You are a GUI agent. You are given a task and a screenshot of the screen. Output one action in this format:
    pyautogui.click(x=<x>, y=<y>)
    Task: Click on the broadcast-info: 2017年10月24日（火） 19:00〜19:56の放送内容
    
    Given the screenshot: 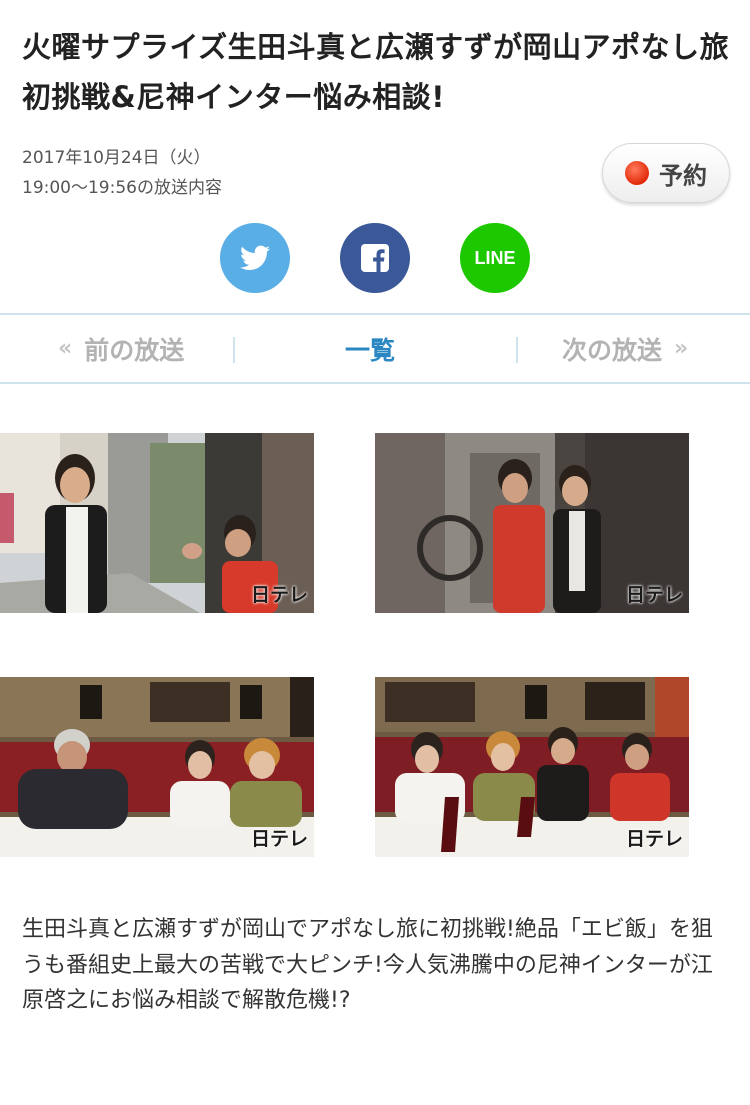 What is the action you would take?
    pyautogui.click(x=122, y=173)
    